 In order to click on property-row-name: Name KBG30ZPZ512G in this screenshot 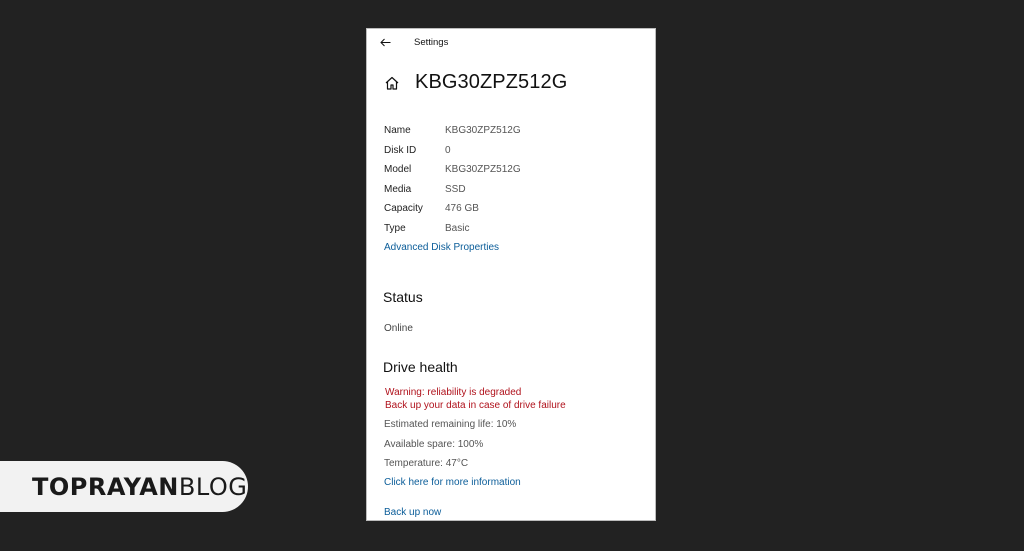, I will do `click(452, 135)`.